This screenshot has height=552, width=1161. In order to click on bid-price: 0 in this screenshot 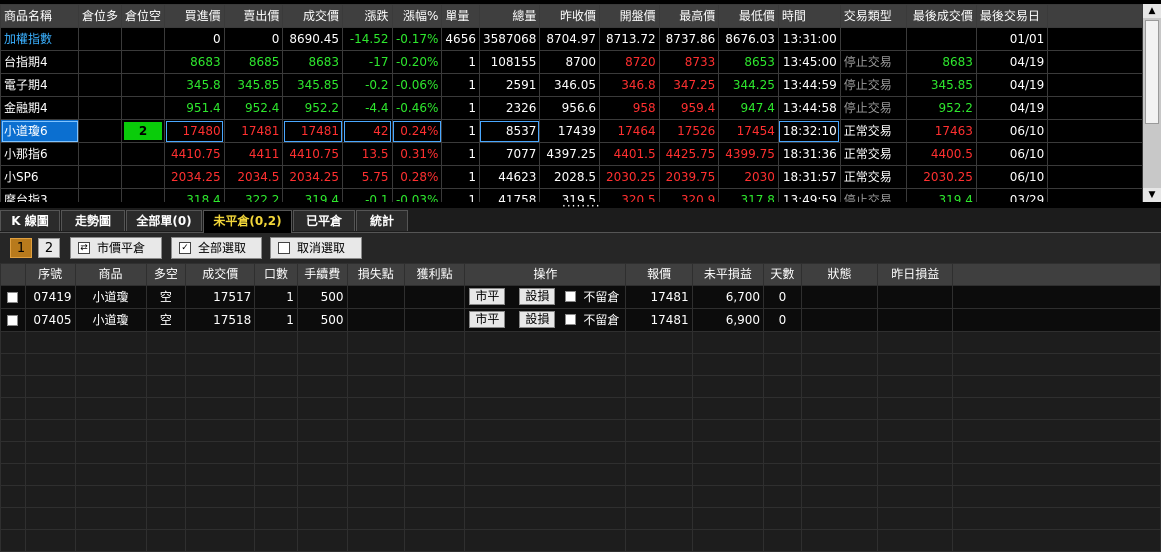, I will do `click(194, 39)`.